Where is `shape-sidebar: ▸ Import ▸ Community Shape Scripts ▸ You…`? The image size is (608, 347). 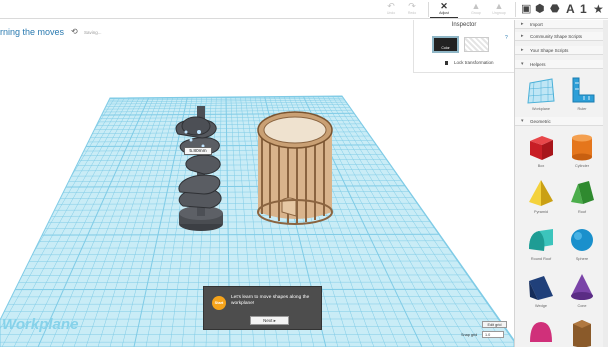 shape-sidebar: ▸ Import ▸ Community Shape Scripts ▸ You… is located at coordinates (561, 183).